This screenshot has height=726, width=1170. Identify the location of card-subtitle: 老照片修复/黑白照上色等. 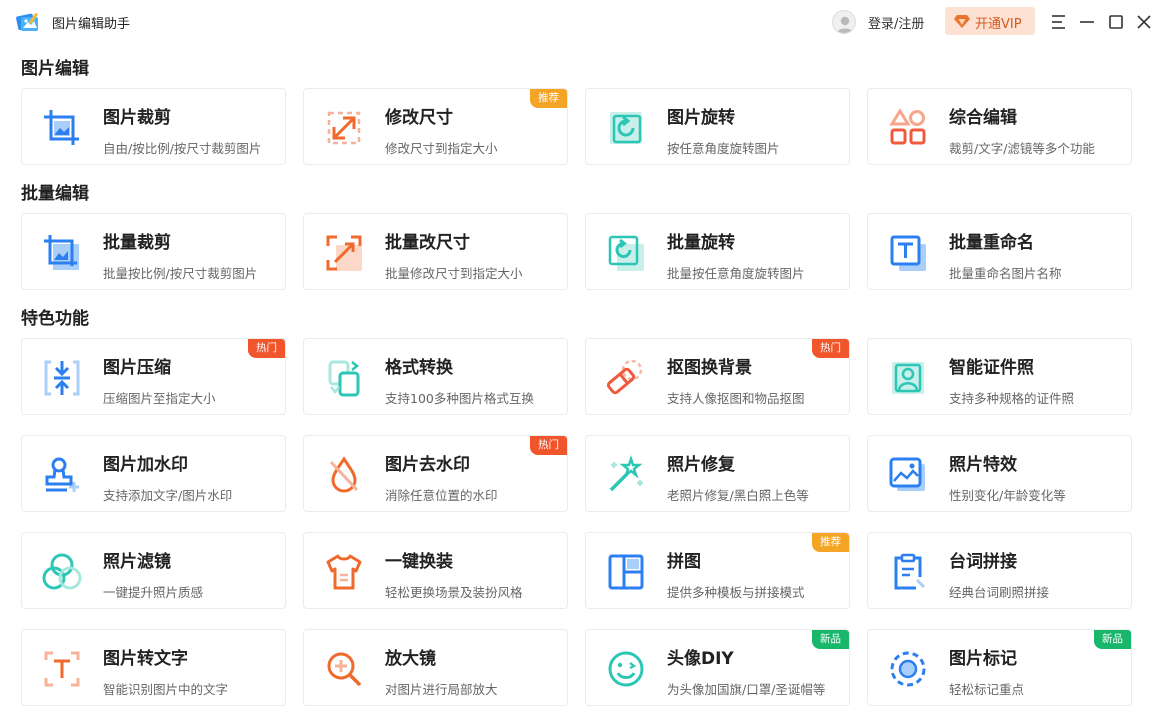
(738, 495).